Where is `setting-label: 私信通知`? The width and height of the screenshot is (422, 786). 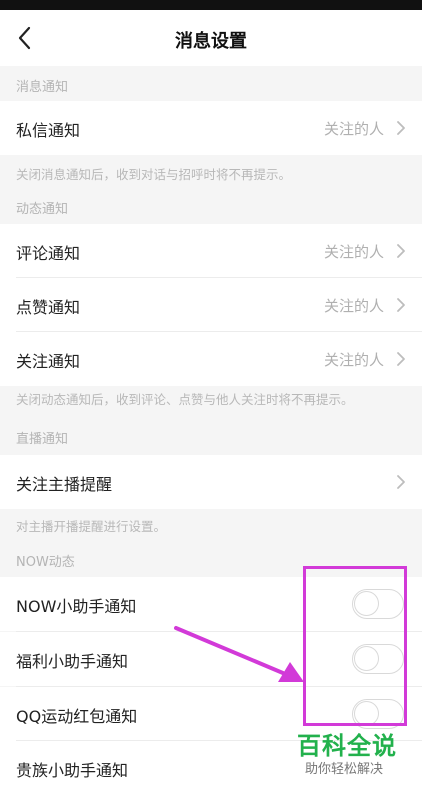 setting-label: 私信通知 is located at coordinates (48, 130).